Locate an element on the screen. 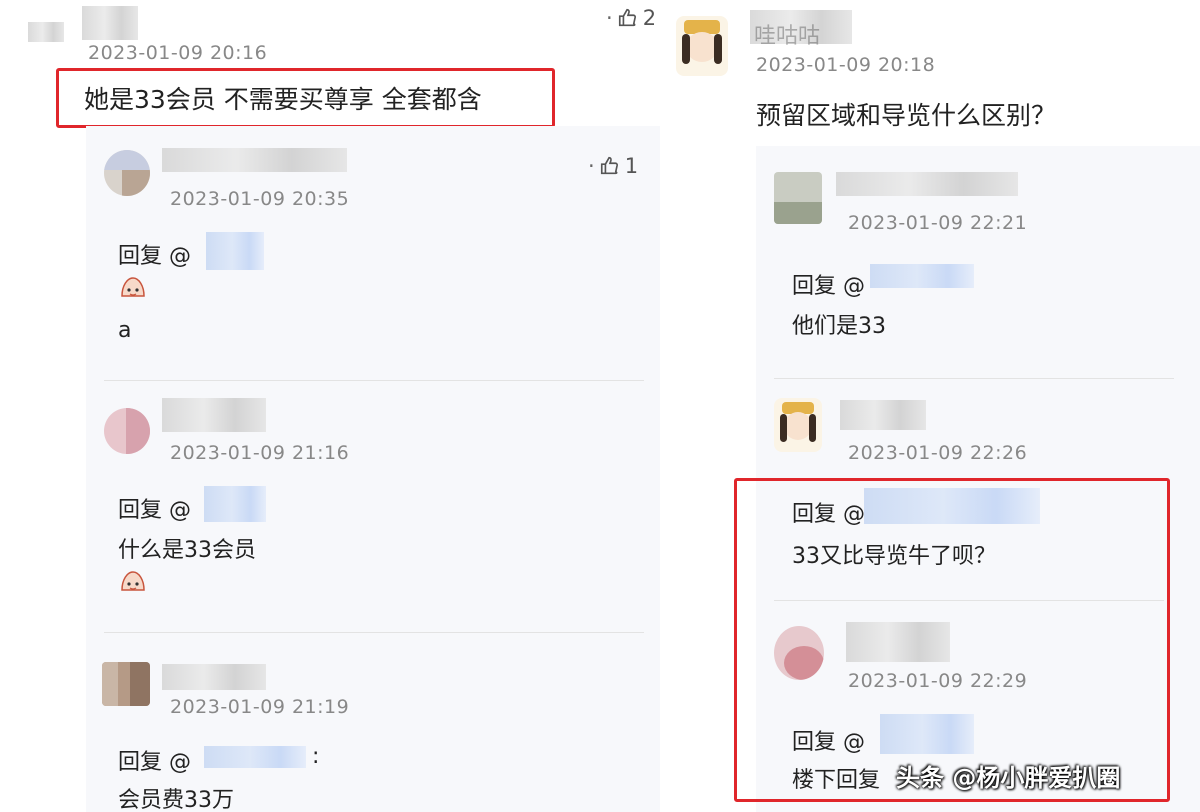  reply-timestamp: 2023-01-09 22:29 is located at coordinates (938, 681).